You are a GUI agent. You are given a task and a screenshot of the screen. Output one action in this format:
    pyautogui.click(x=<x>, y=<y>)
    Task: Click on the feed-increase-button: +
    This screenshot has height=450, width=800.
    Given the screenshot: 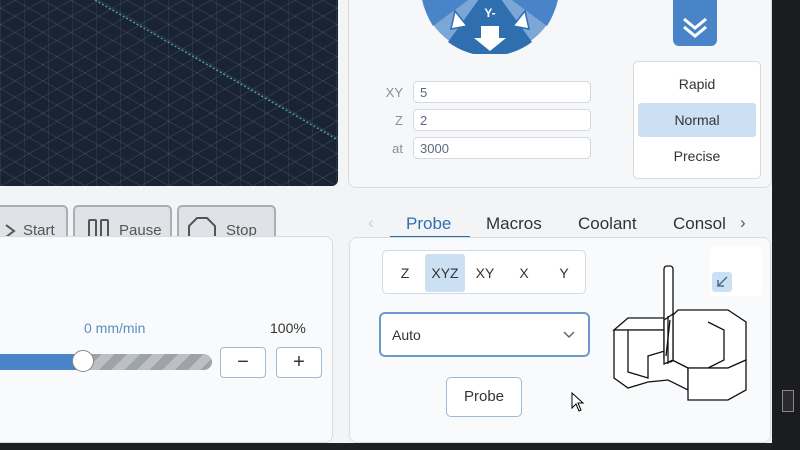 What is the action you would take?
    pyautogui.click(x=299, y=362)
    